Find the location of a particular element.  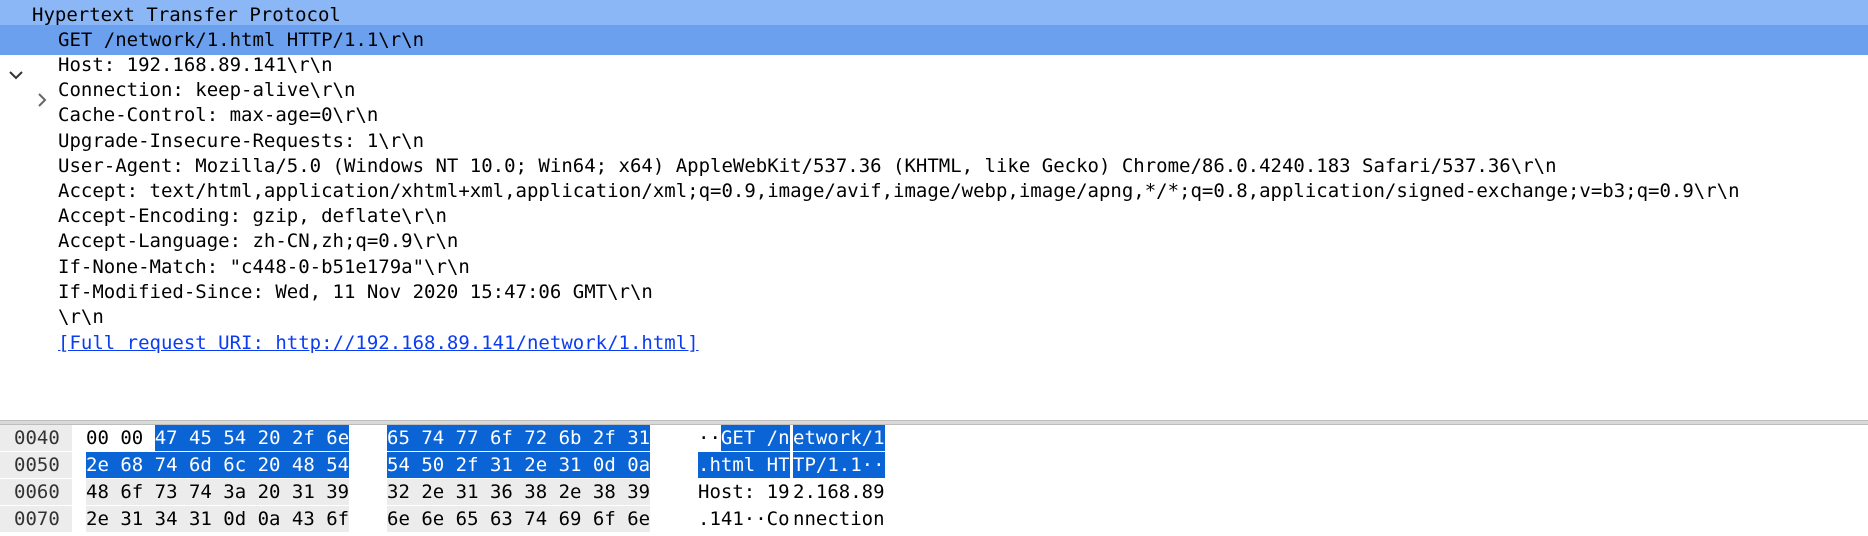

hex-bytes: 65 74 77 6f 72 6b 2f 31 is located at coordinates (519, 438).